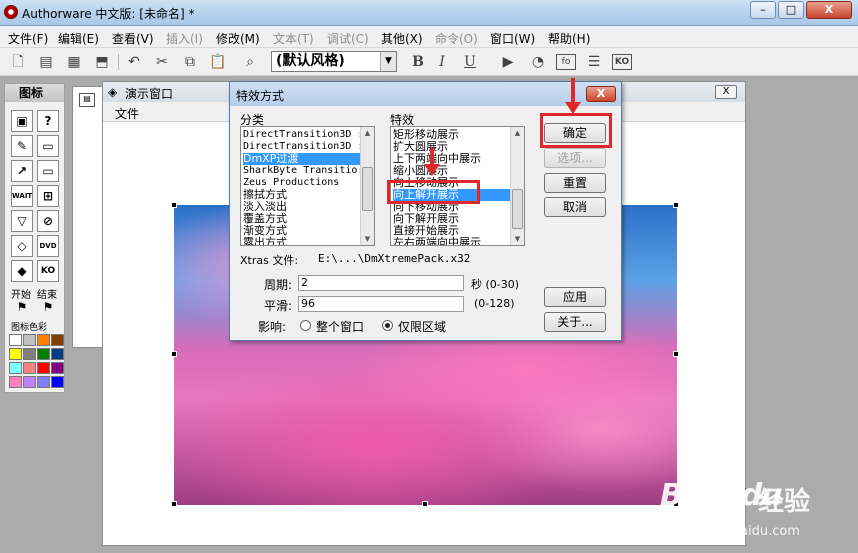 The image size is (858, 553). Describe the element at coordinates (418, 62) in the screenshot. I see `bold-button: B` at that location.